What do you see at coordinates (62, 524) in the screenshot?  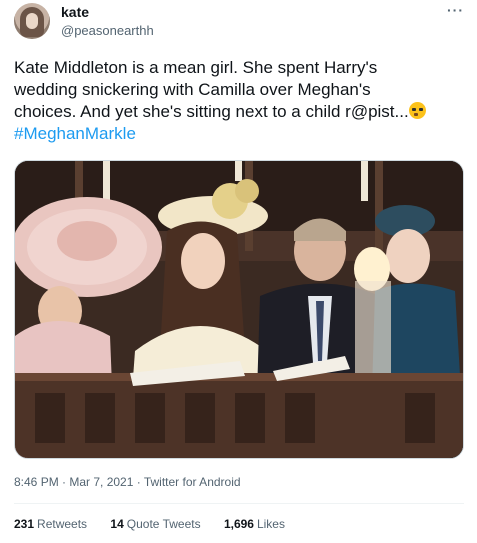 I see `retweets-label: Retweets` at bounding box center [62, 524].